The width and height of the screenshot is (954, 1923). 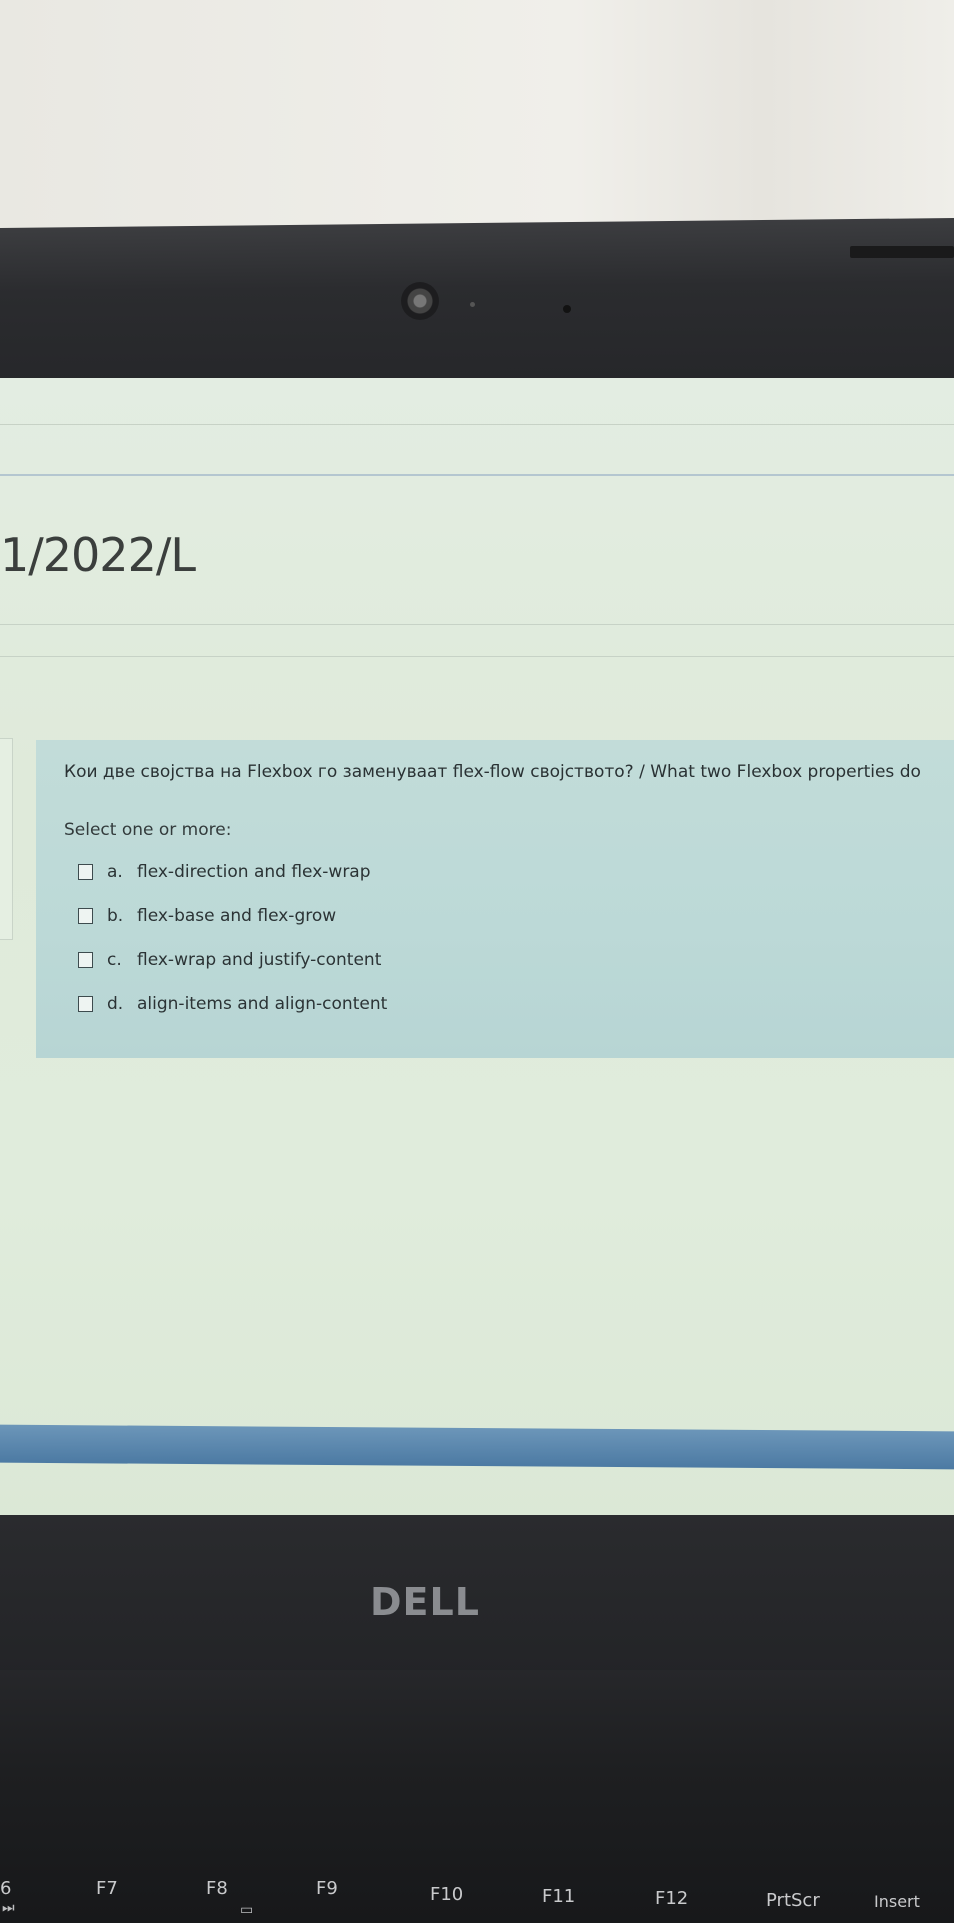 I want to click on answer-label: flex-direction and flex-wrap, so click(x=254, y=872).